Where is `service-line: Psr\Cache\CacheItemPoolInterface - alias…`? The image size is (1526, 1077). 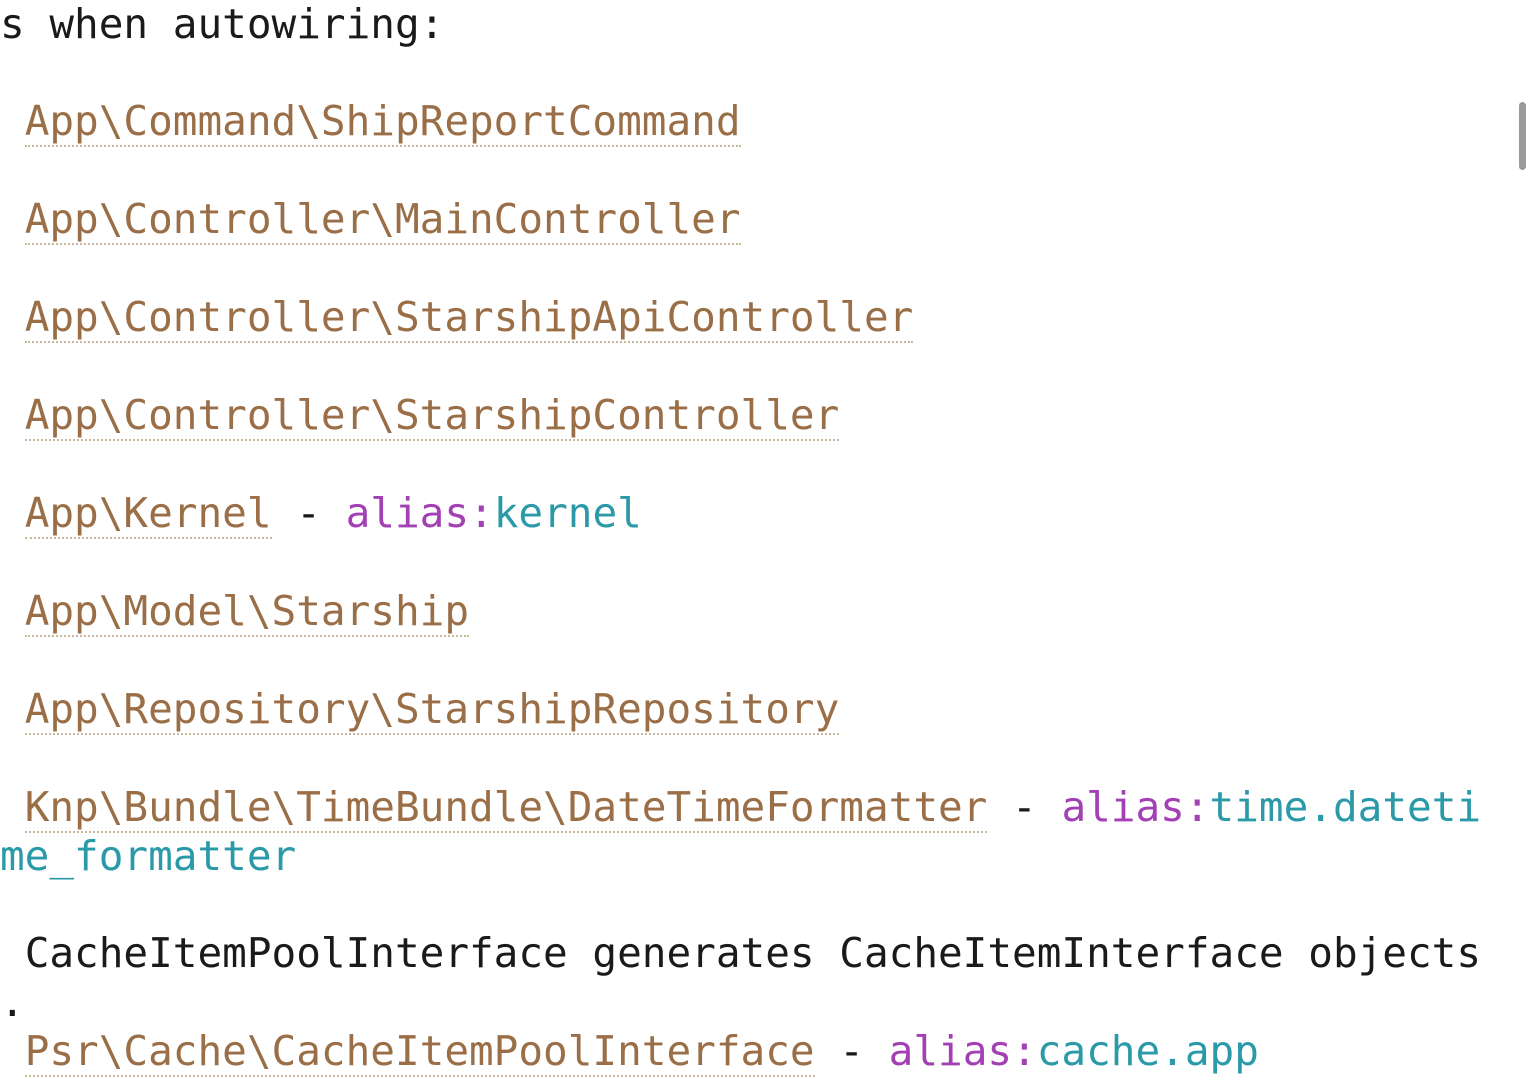 service-line: Psr\Cache\CacheItemPoolInterface - alias… is located at coordinates (629, 1052).